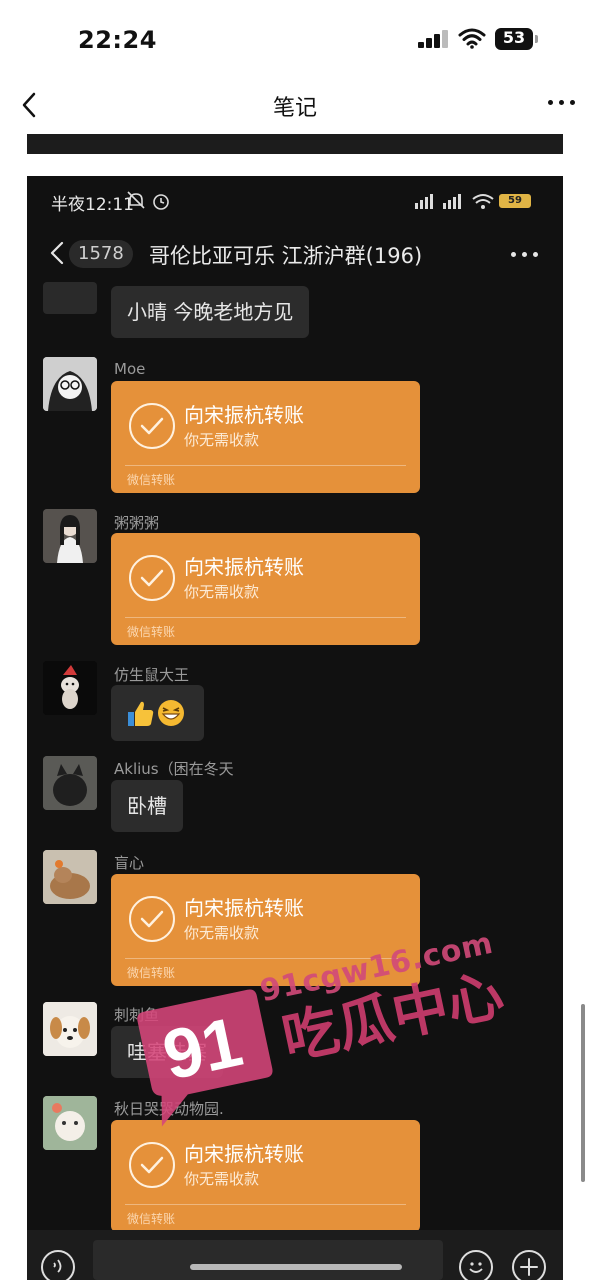 Image resolution: width=590 pixels, height=1280 pixels. Describe the element at coordinates (536, 39) in the screenshot. I see `battery-cap` at that location.